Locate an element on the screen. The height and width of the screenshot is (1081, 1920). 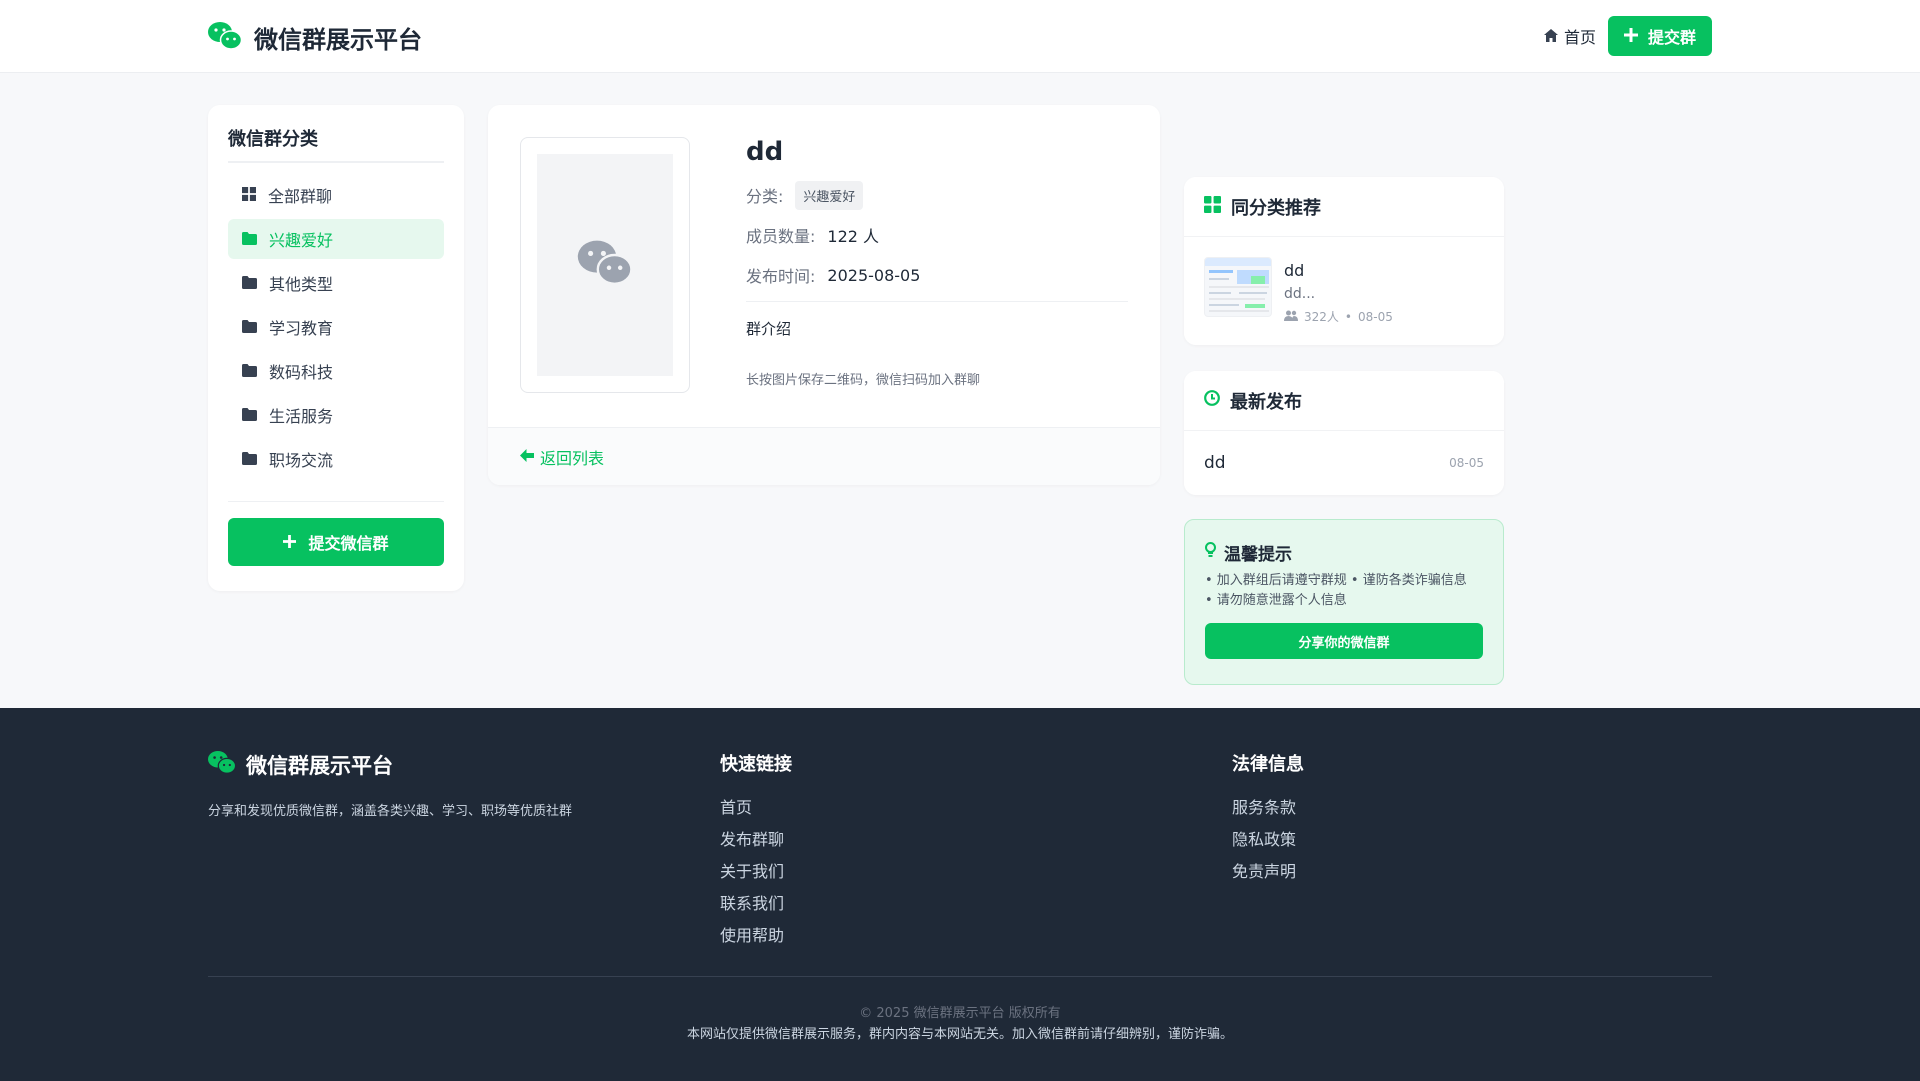
nav-actions: 首页 提交群 is located at coordinates (1627, 36).